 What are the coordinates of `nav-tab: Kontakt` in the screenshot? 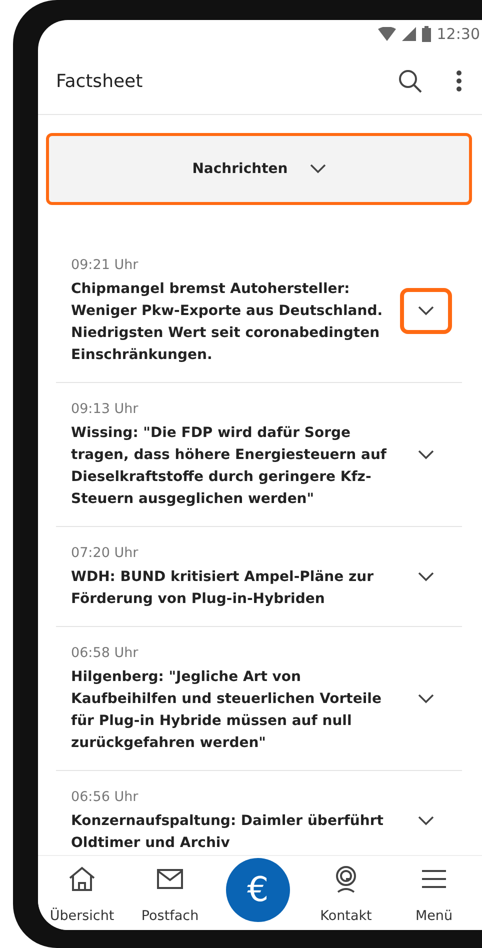 It's located at (346, 893).